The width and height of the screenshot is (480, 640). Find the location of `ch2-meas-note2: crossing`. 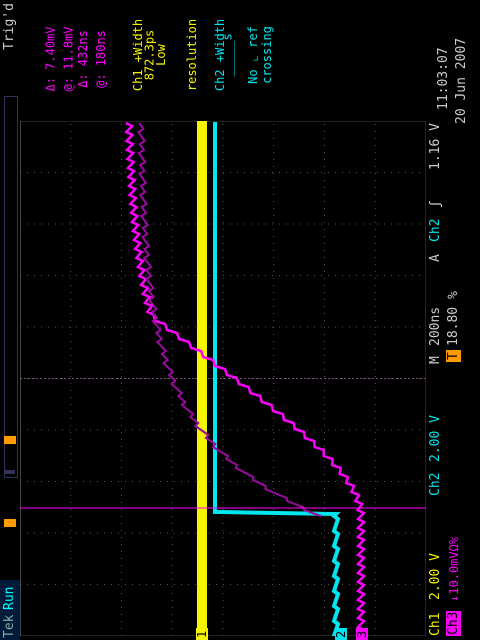

ch2-meas-note2: crossing is located at coordinates (266, 55).